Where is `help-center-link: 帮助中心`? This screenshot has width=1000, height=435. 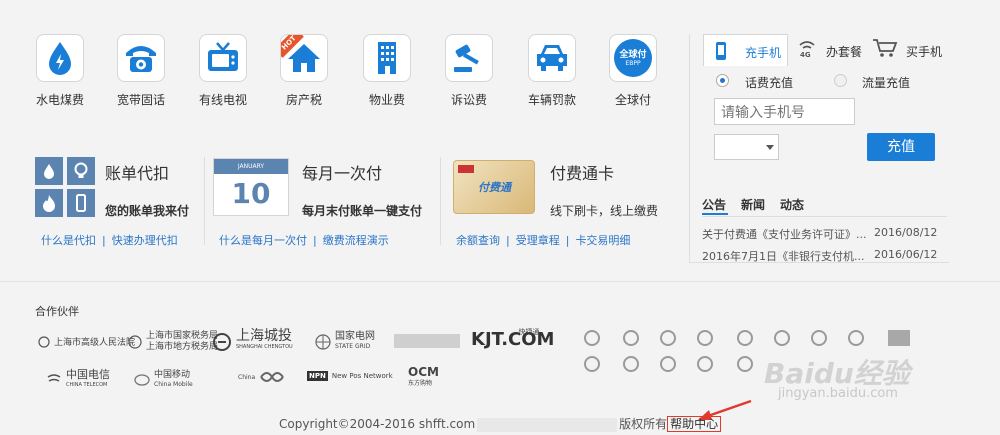
help-center-link: 帮助中心 is located at coordinates (694, 424).